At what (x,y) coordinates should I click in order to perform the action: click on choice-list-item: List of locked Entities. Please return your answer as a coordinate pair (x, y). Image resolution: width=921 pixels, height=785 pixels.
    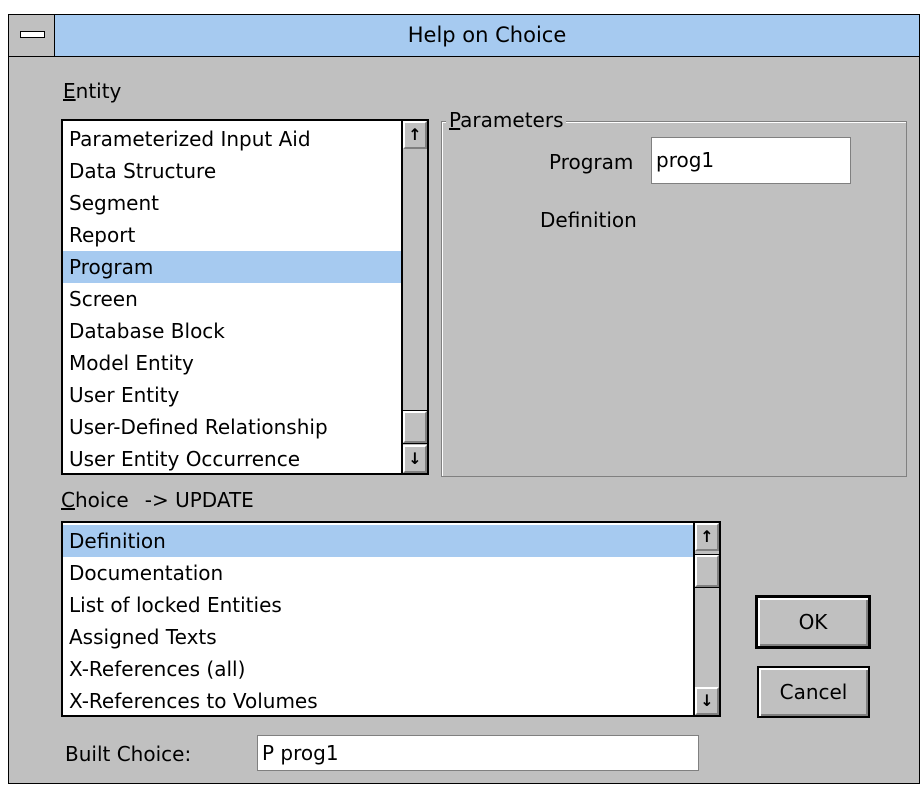
    Looking at the image, I should click on (380, 605).